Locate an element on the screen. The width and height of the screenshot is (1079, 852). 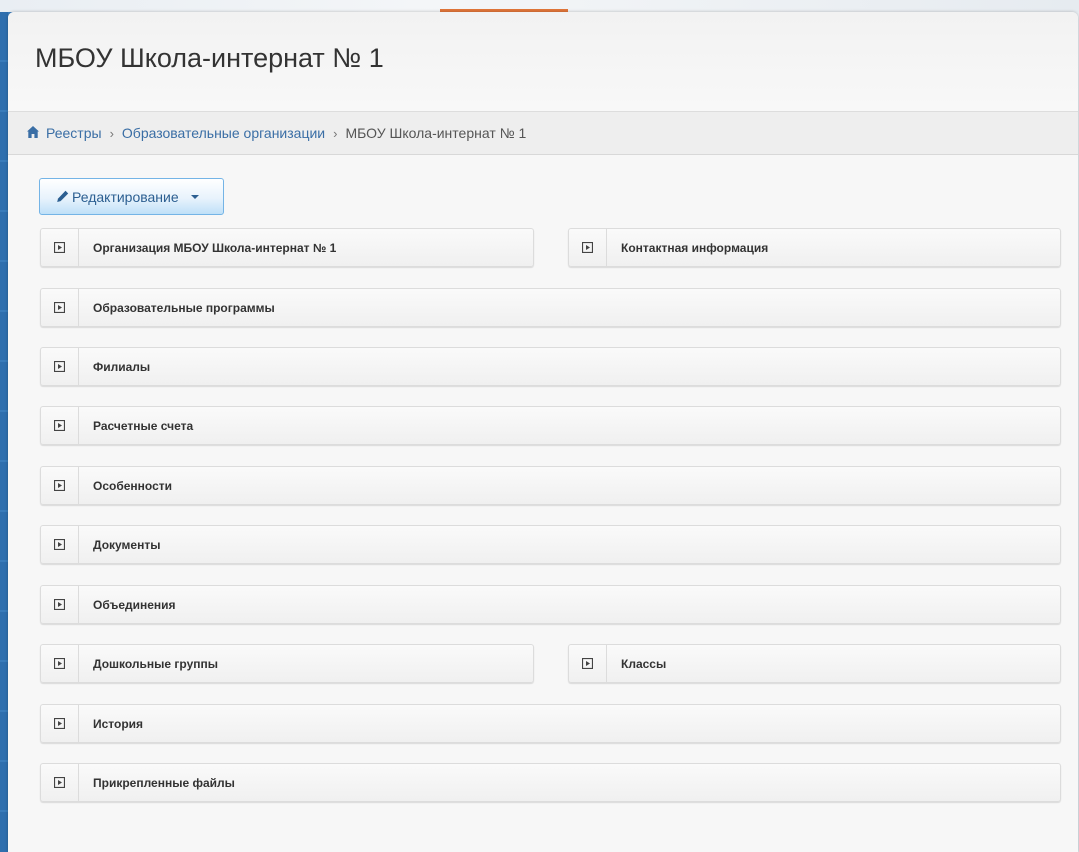
page-title: МБОУ Школа-интернат № 1 is located at coordinates (209, 58).